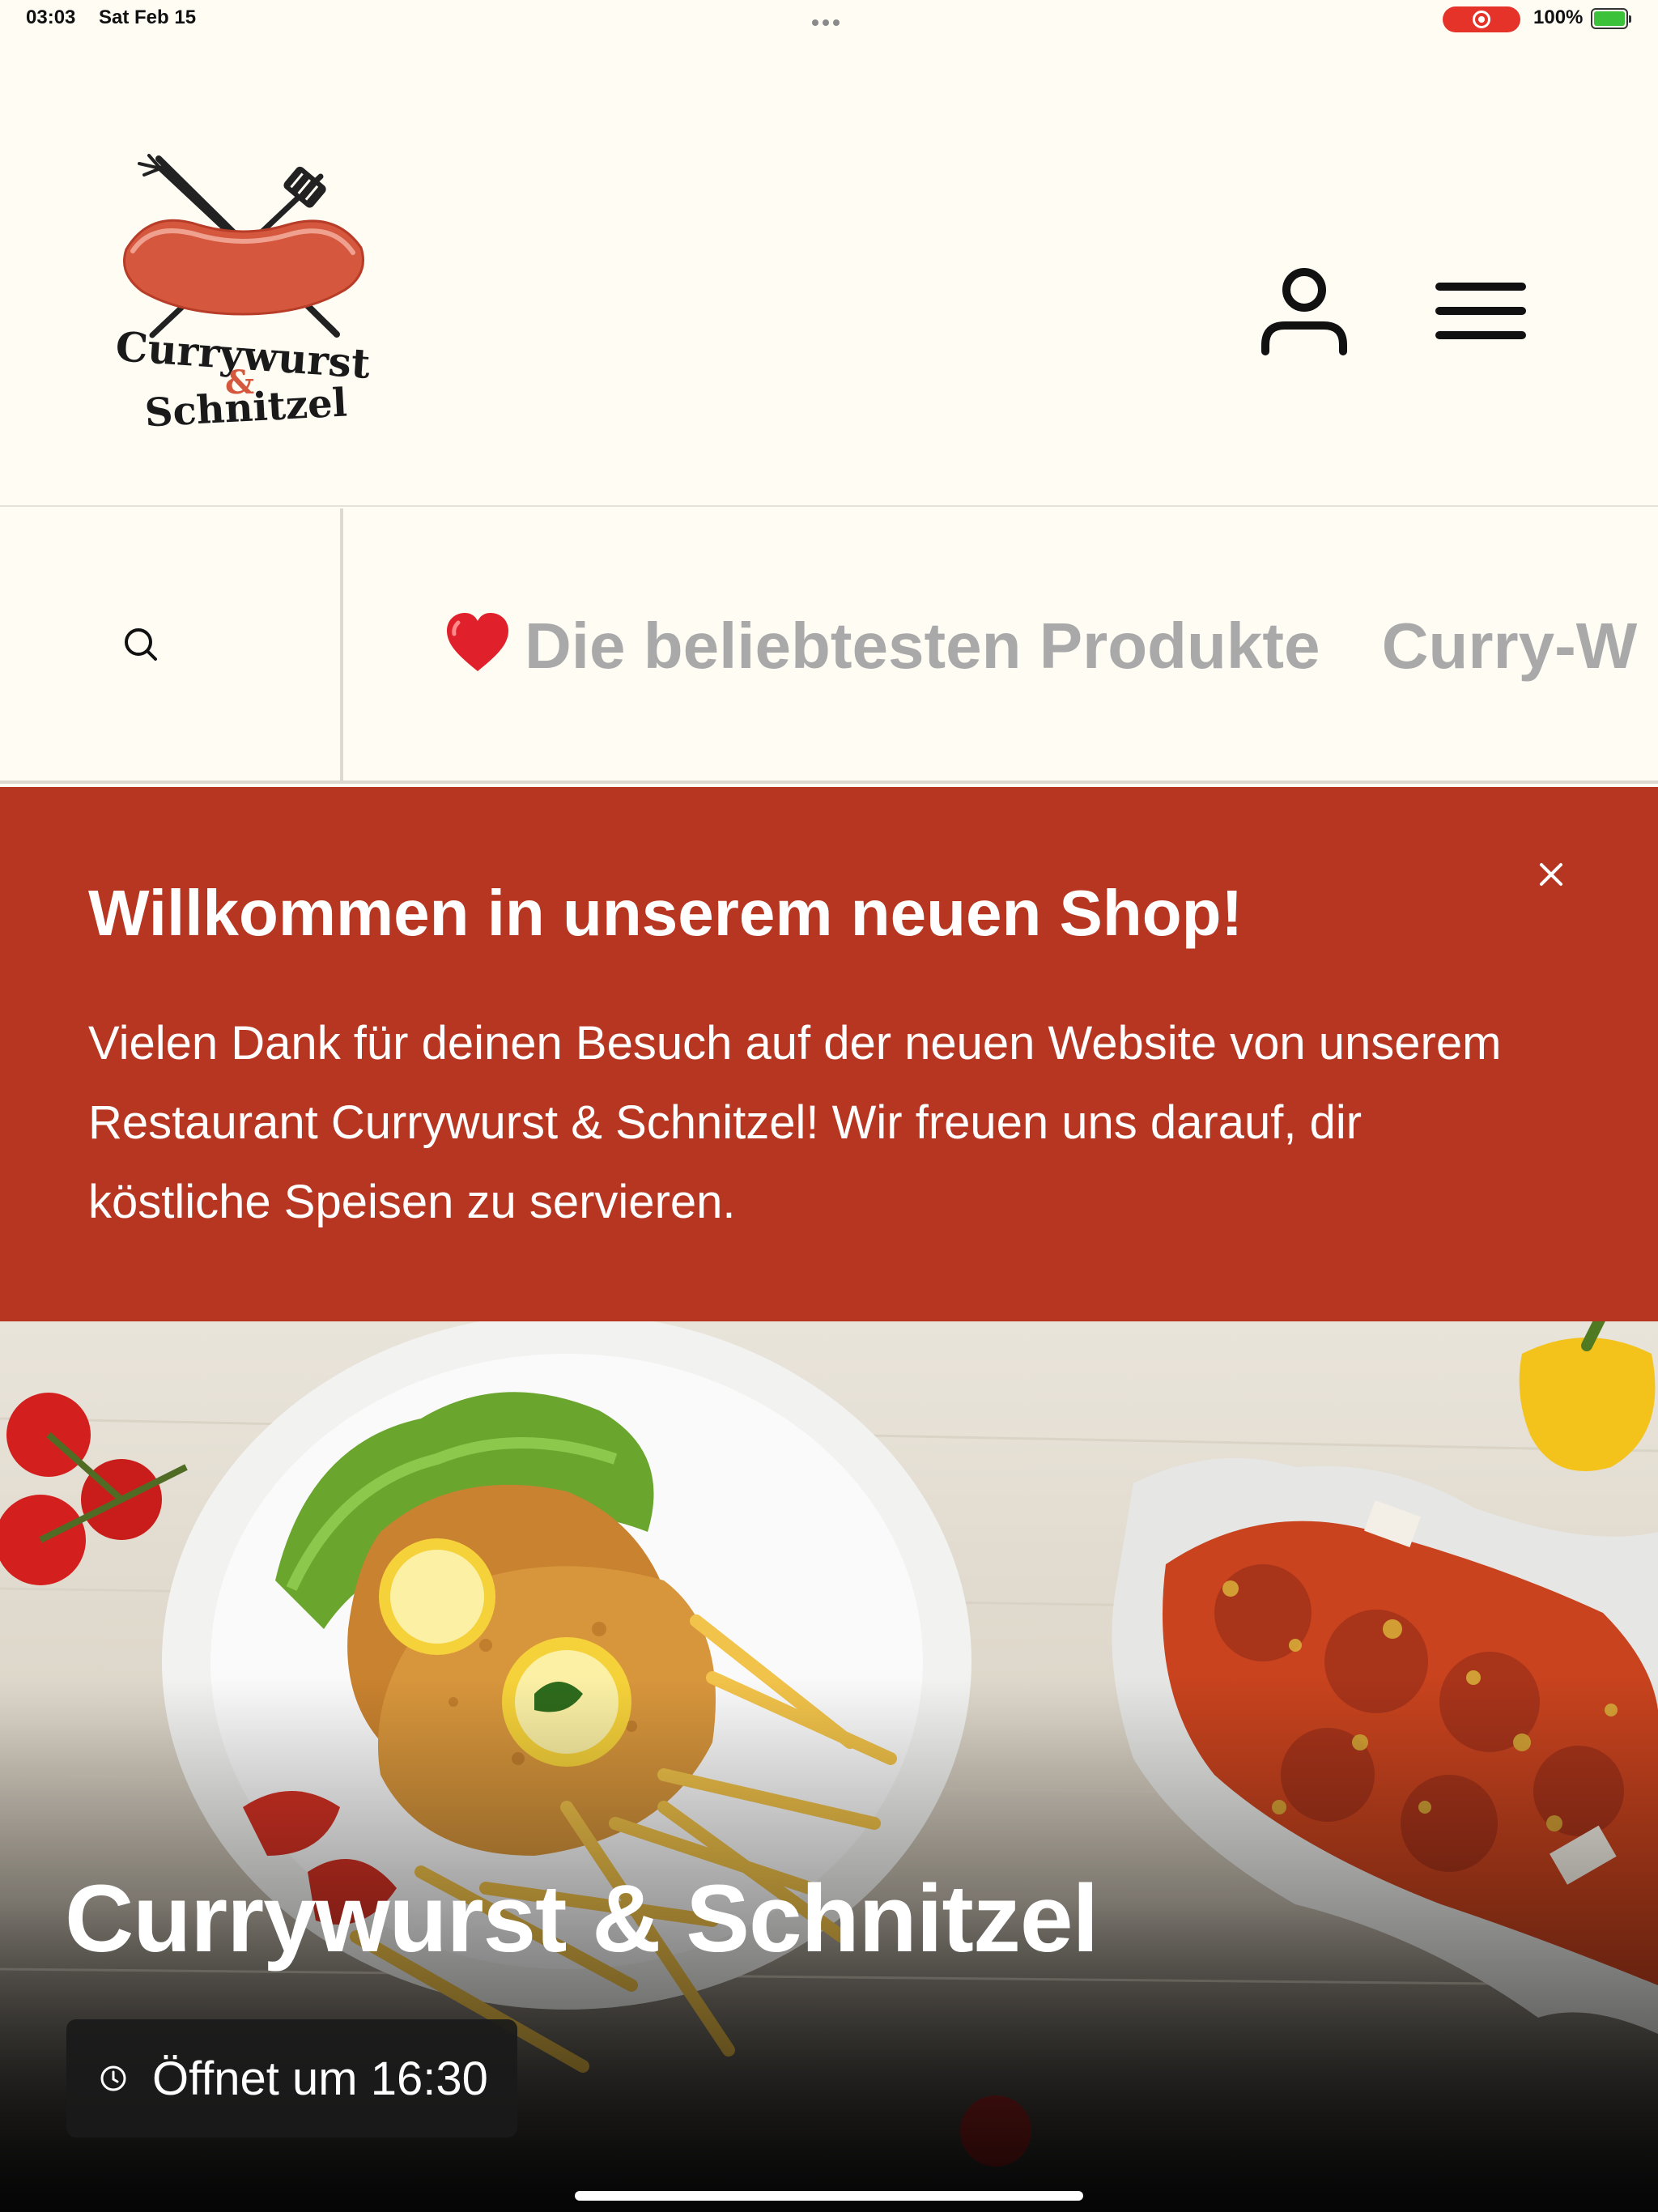 Image resolution: width=1658 pixels, height=2212 pixels. Describe the element at coordinates (922, 645) in the screenshot. I see `nav-item-label: Die beliebtesten Produkte` at that location.